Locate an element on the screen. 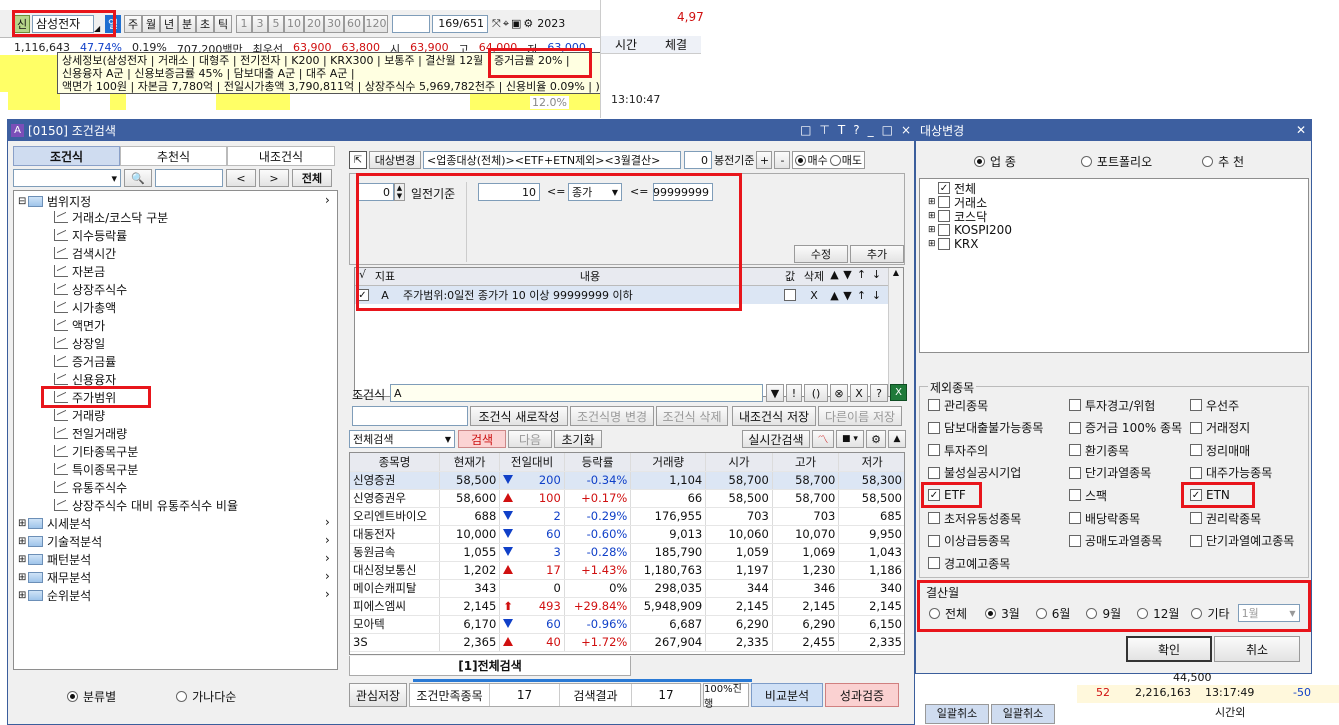 This screenshot has height=725, width=1339. target-icon: ⇱ is located at coordinates (358, 160).